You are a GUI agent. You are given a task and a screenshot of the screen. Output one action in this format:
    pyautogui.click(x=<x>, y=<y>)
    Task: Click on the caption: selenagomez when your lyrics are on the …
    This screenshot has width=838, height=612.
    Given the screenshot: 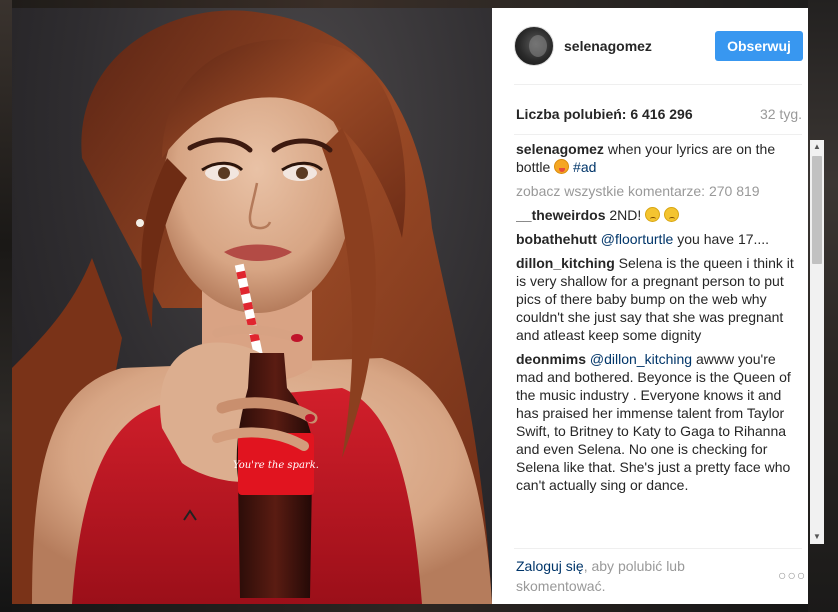 What is the action you would take?
    pyautogui.click(x=660, y=158)
    